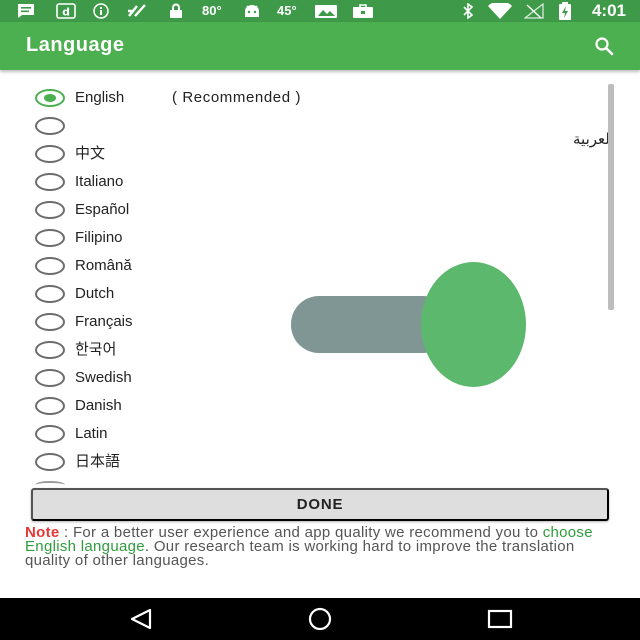  What do you see at coordinates (309, 182) in the screenshot?
I see `language-option-italiano: Italiano` at bounding box center [309, 182].